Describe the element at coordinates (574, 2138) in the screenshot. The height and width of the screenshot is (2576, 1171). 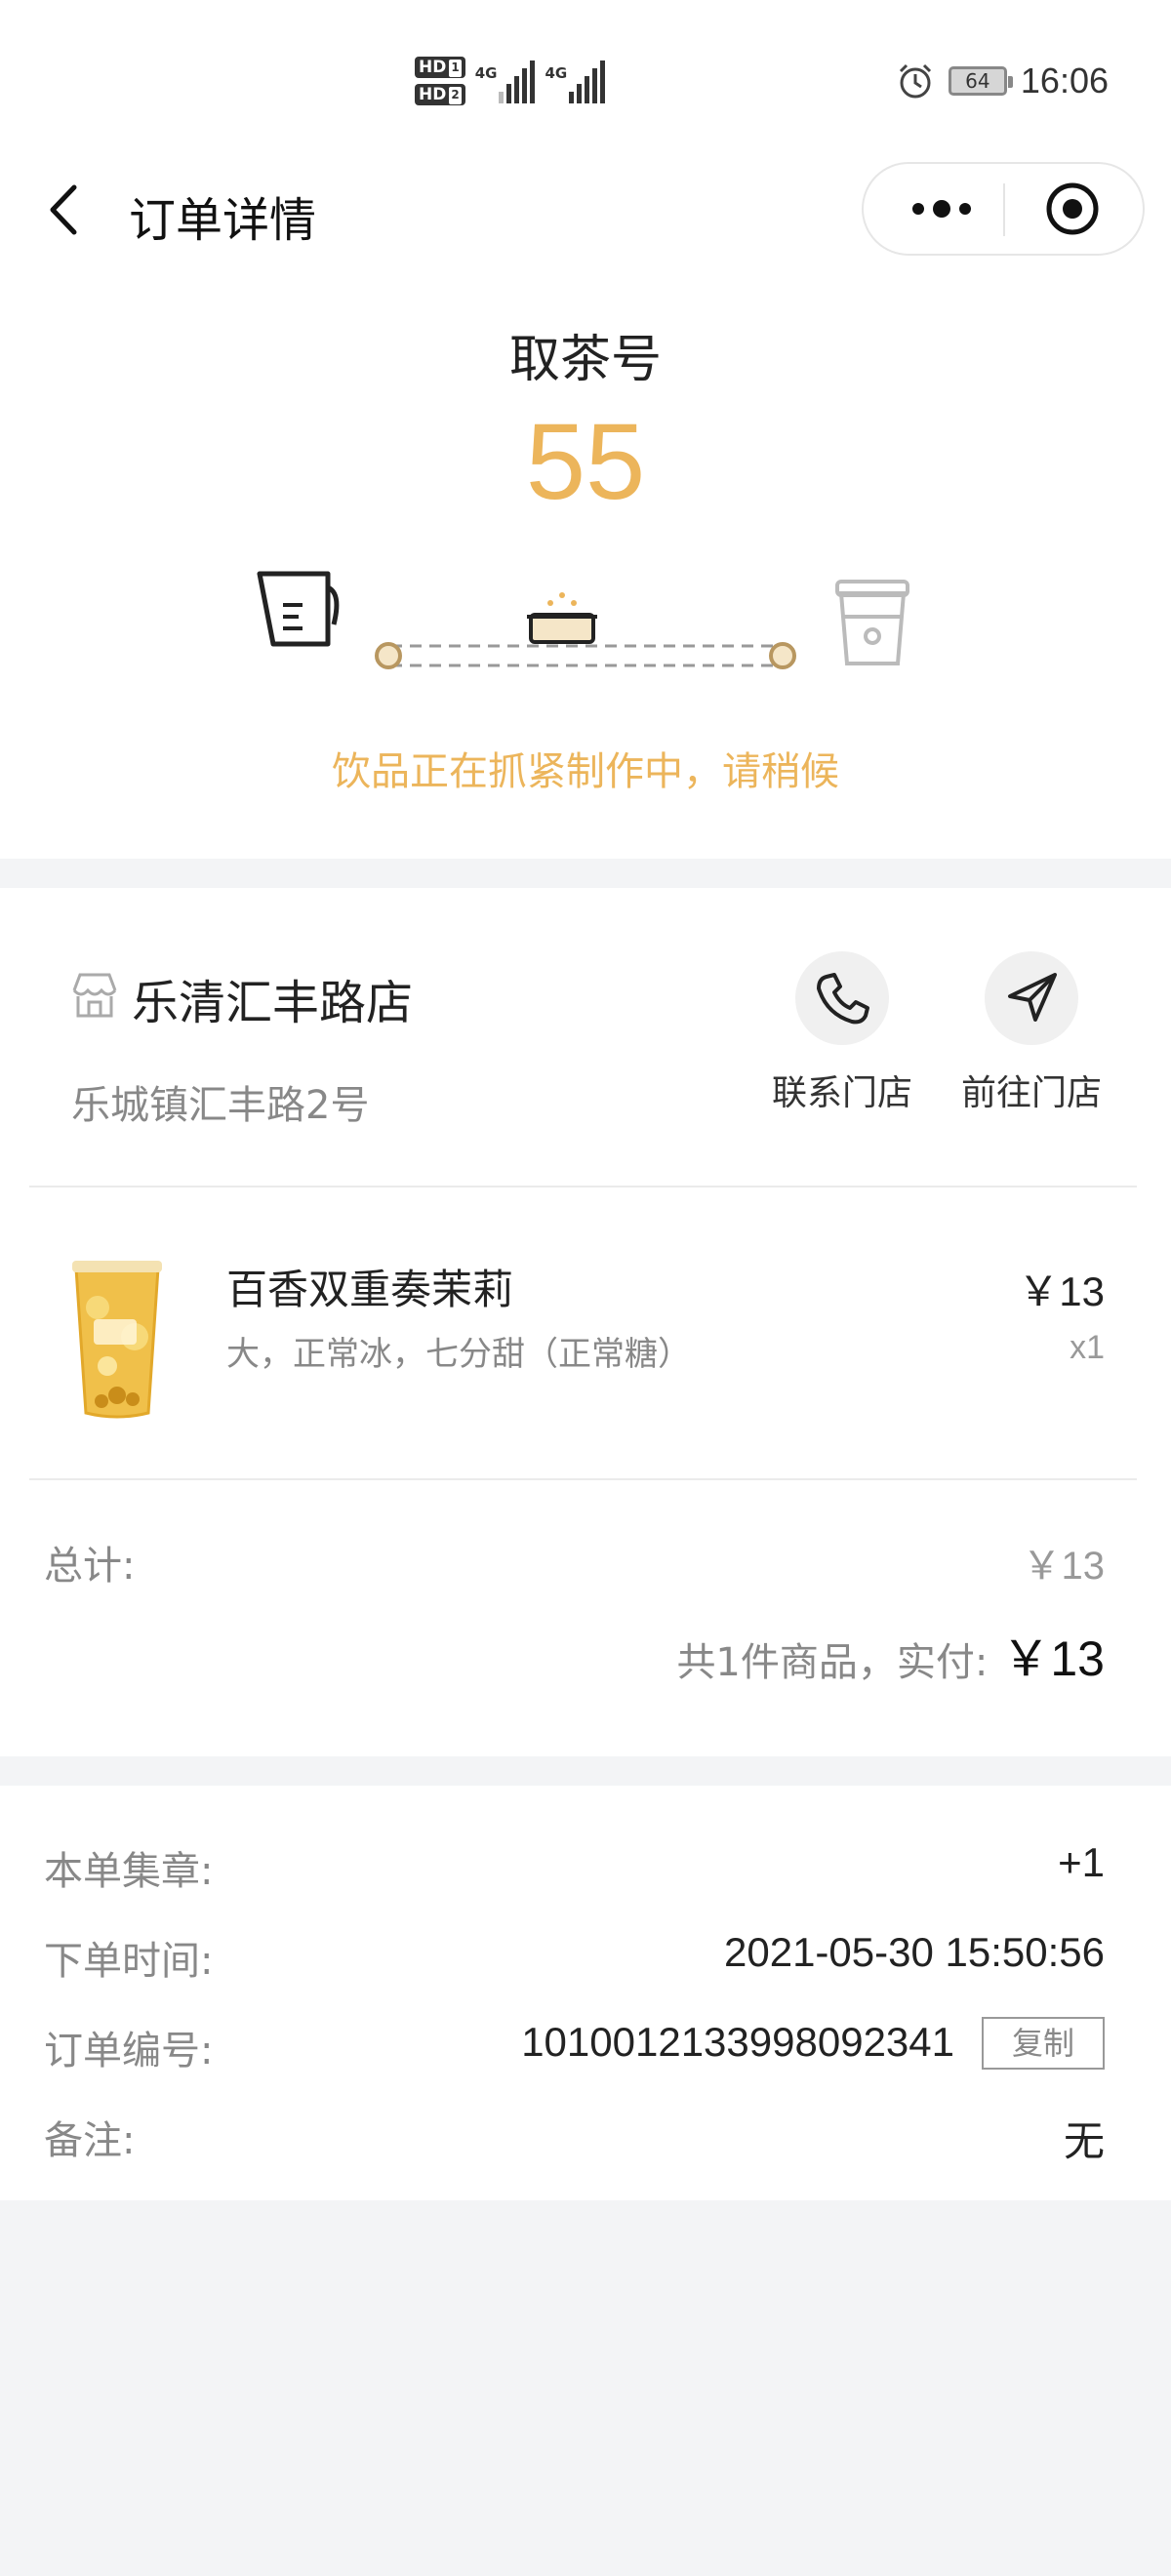
I see `note-row: 备注: 无` at that location.